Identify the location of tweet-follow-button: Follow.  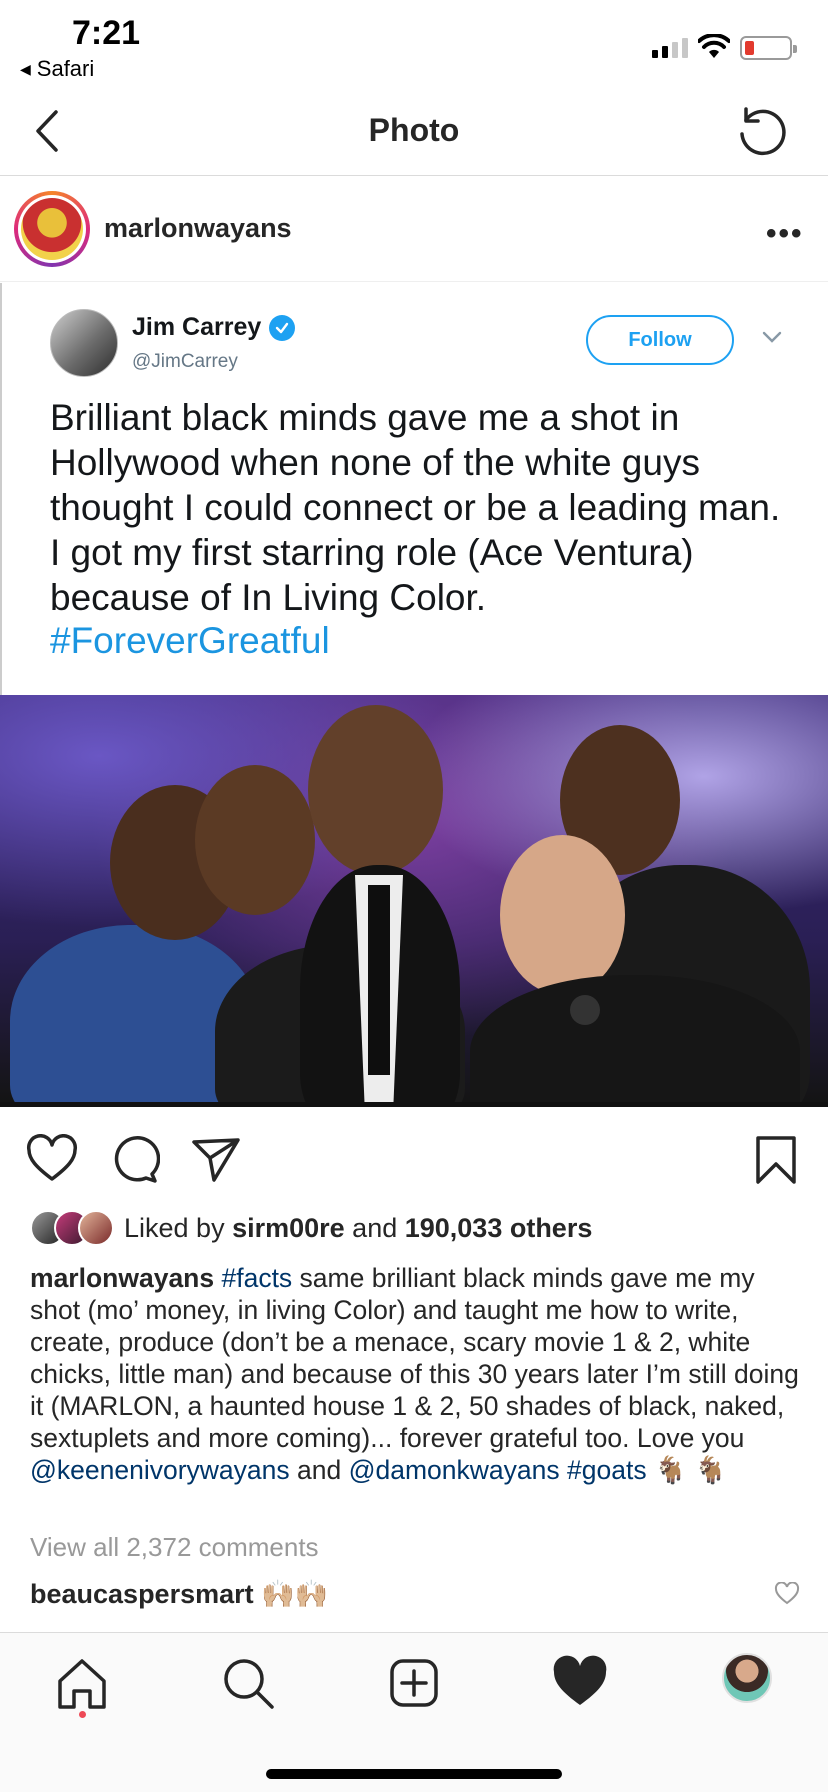
(660, 340).